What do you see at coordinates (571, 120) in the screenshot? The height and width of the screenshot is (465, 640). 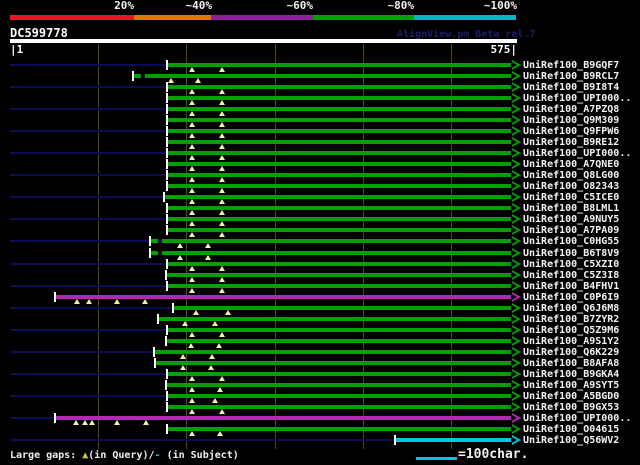 I see `hit-label: UniRef100_Q9M309` at bounding box center [571, 120].